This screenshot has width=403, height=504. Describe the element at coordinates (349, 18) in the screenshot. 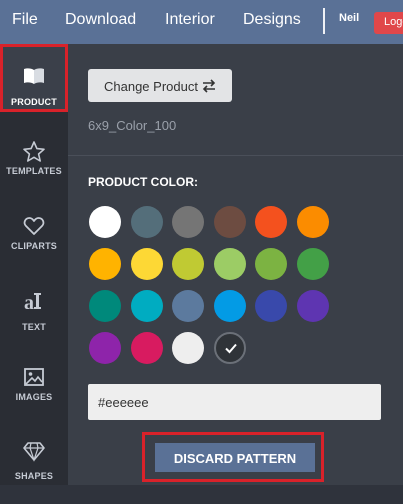

I see `user-name: Neil` at that location.